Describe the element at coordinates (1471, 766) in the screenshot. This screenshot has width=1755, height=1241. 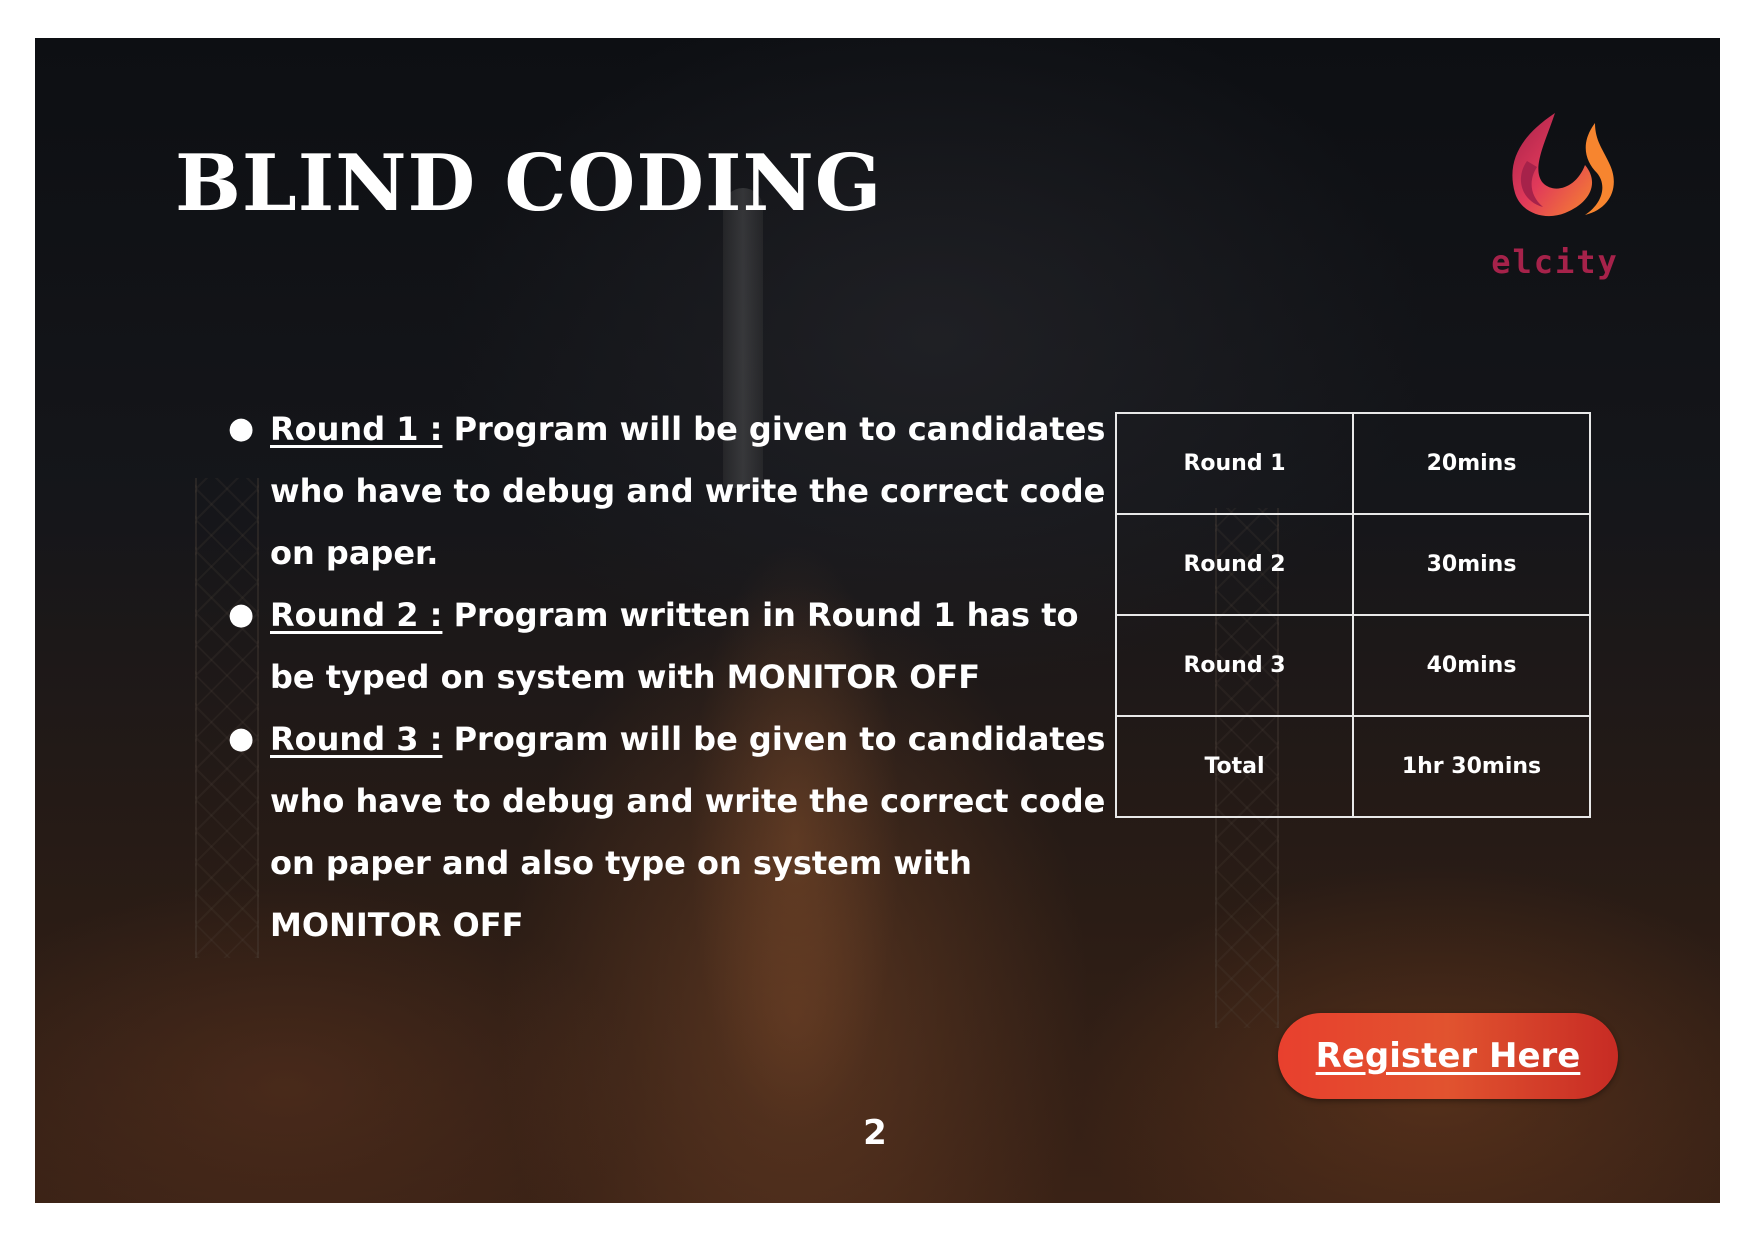
I see `duration-cell: 1hr 30mins` at that location.